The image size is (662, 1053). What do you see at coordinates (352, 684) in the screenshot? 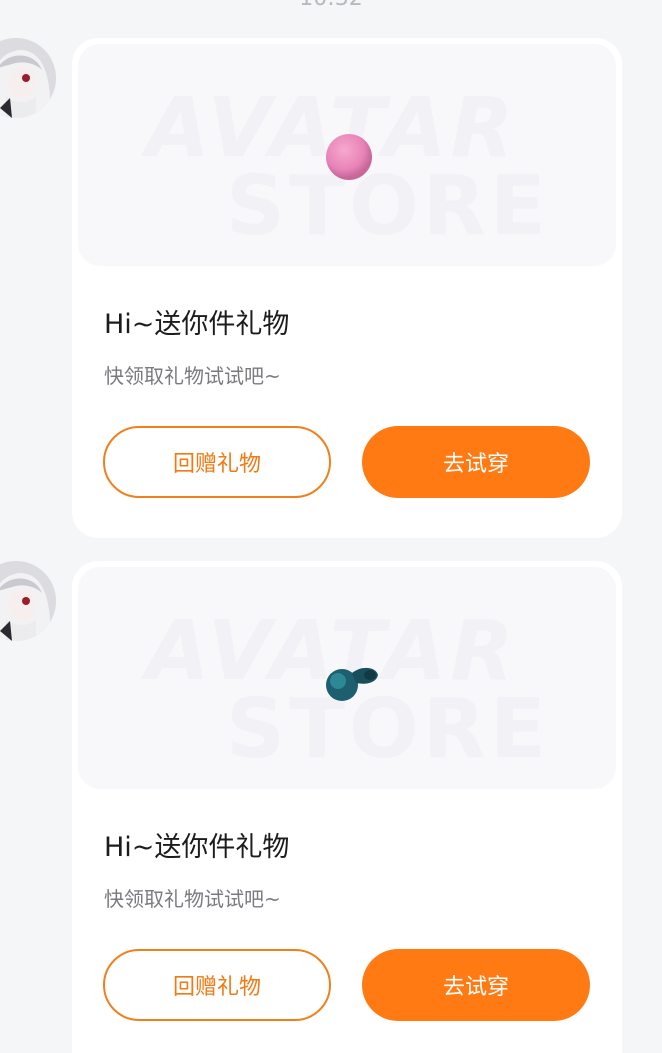
I see `gift-item-pacifier-icon` at bounding box center [352, 684].